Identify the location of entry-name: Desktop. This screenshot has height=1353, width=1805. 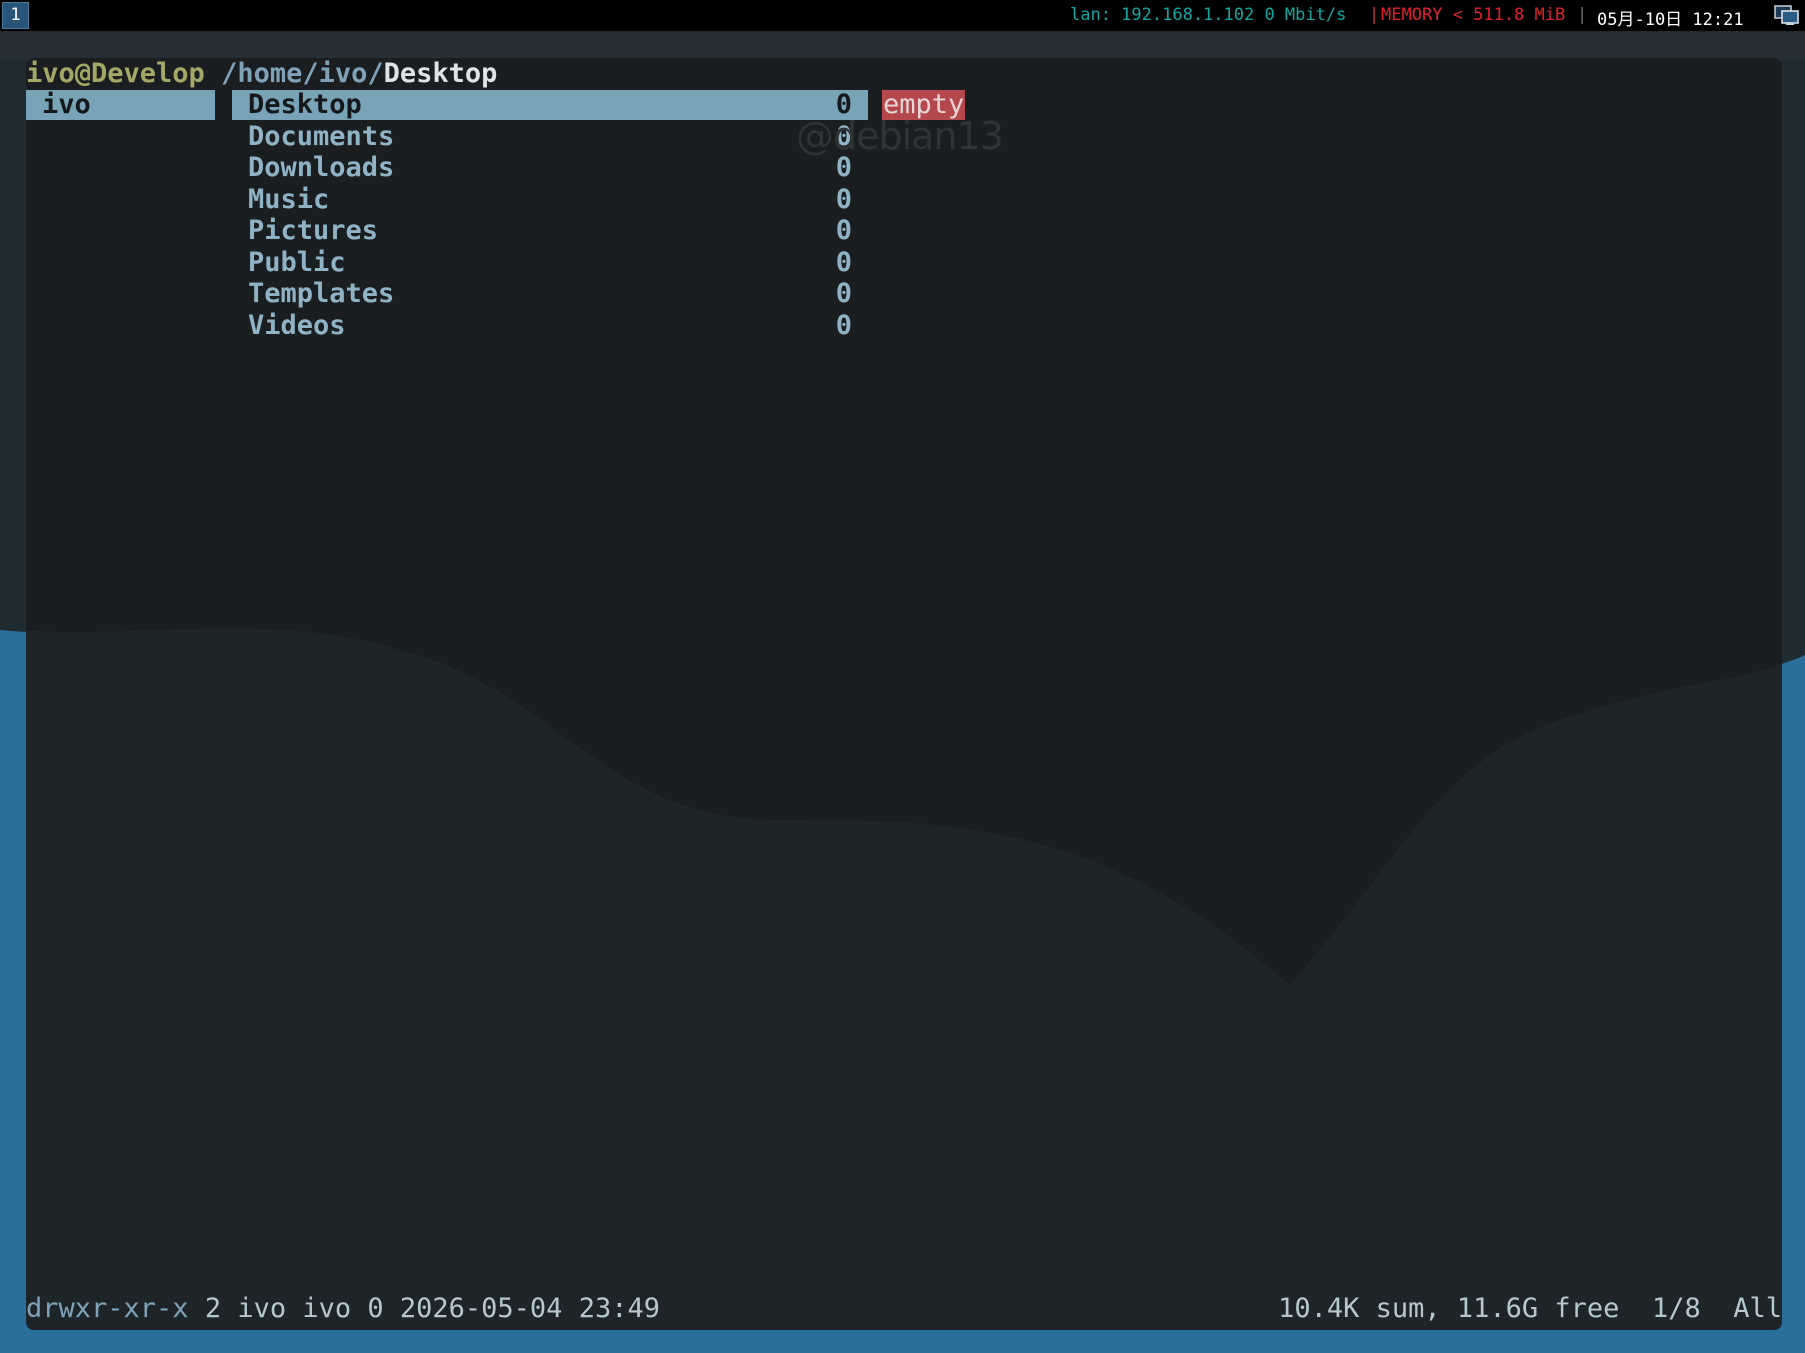
(305, 104).